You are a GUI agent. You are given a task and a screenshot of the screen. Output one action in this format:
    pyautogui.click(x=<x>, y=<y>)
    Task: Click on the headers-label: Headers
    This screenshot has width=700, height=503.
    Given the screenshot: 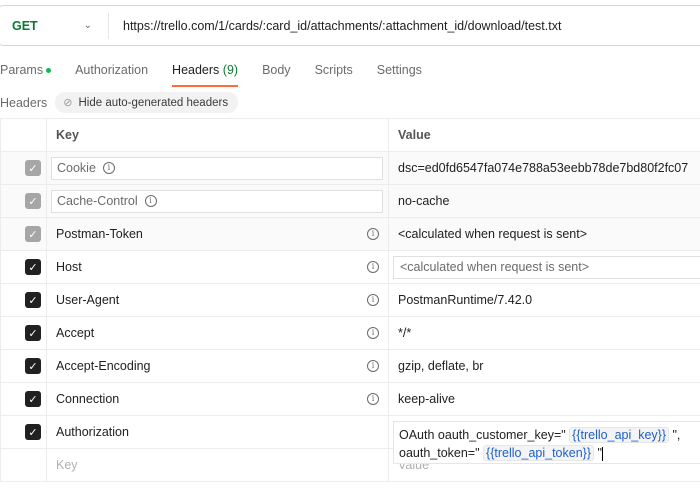 What is the action you would take?
    pyautogui.click(x=24, y=102)
    